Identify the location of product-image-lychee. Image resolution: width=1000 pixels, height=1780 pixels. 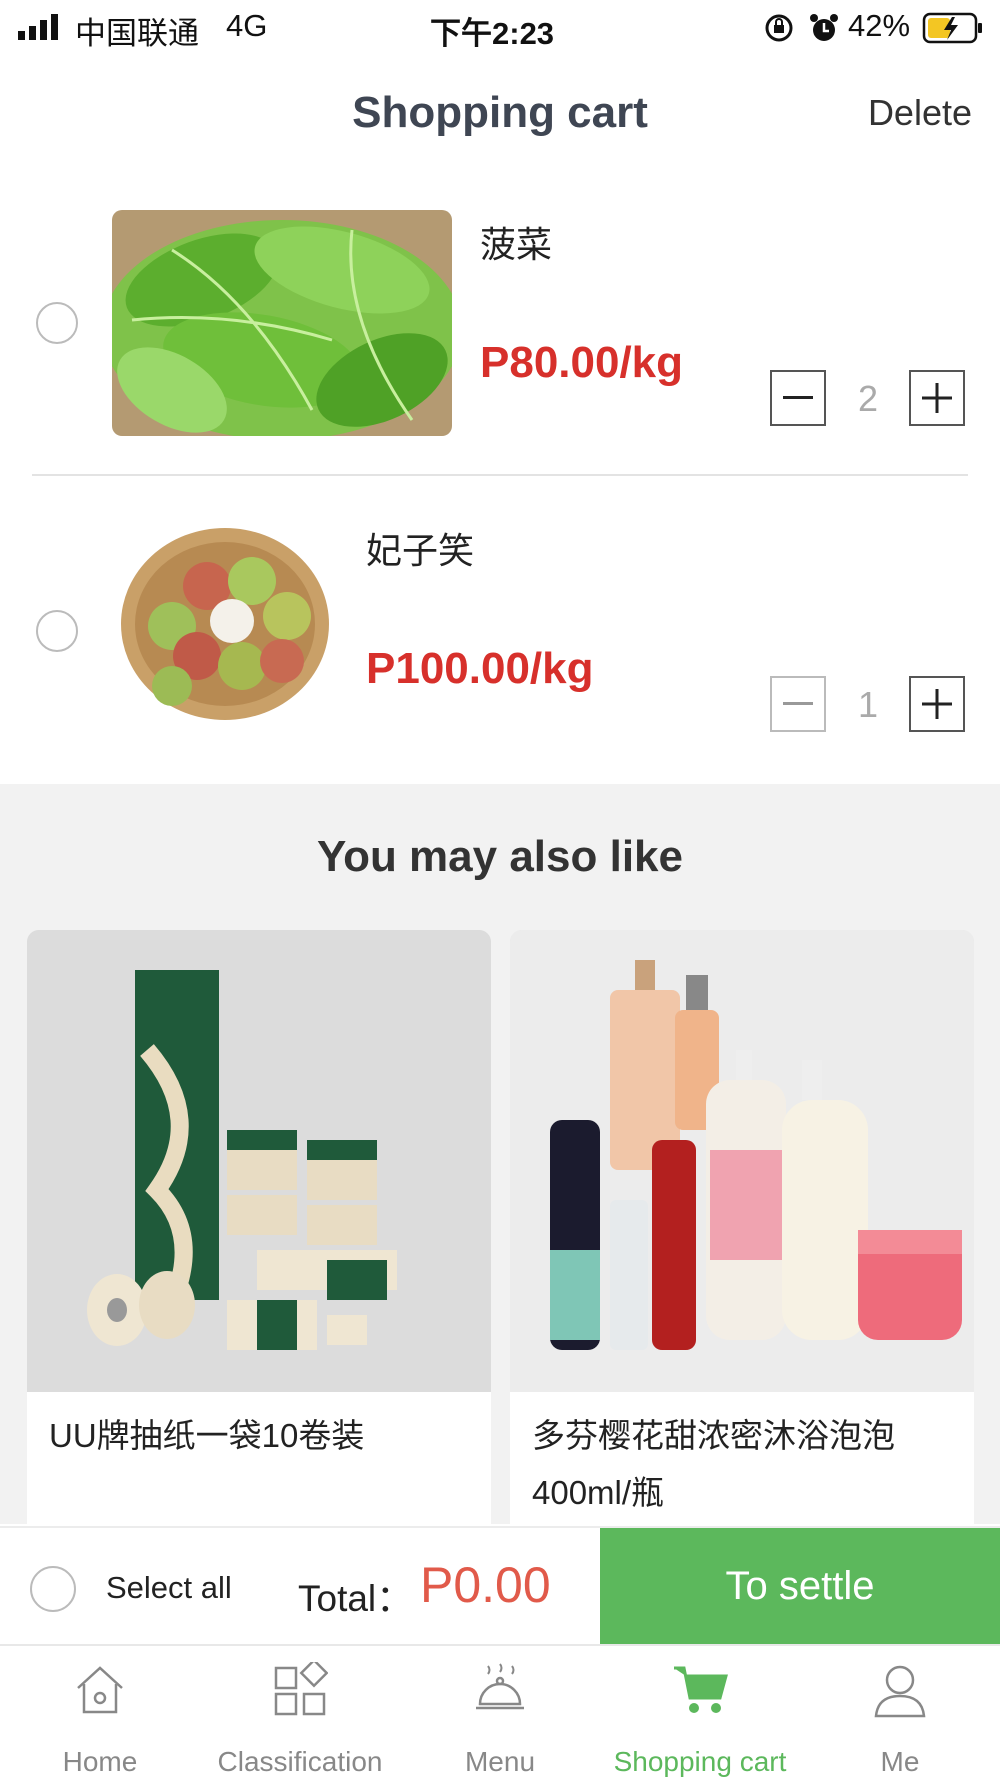
(225, 624).